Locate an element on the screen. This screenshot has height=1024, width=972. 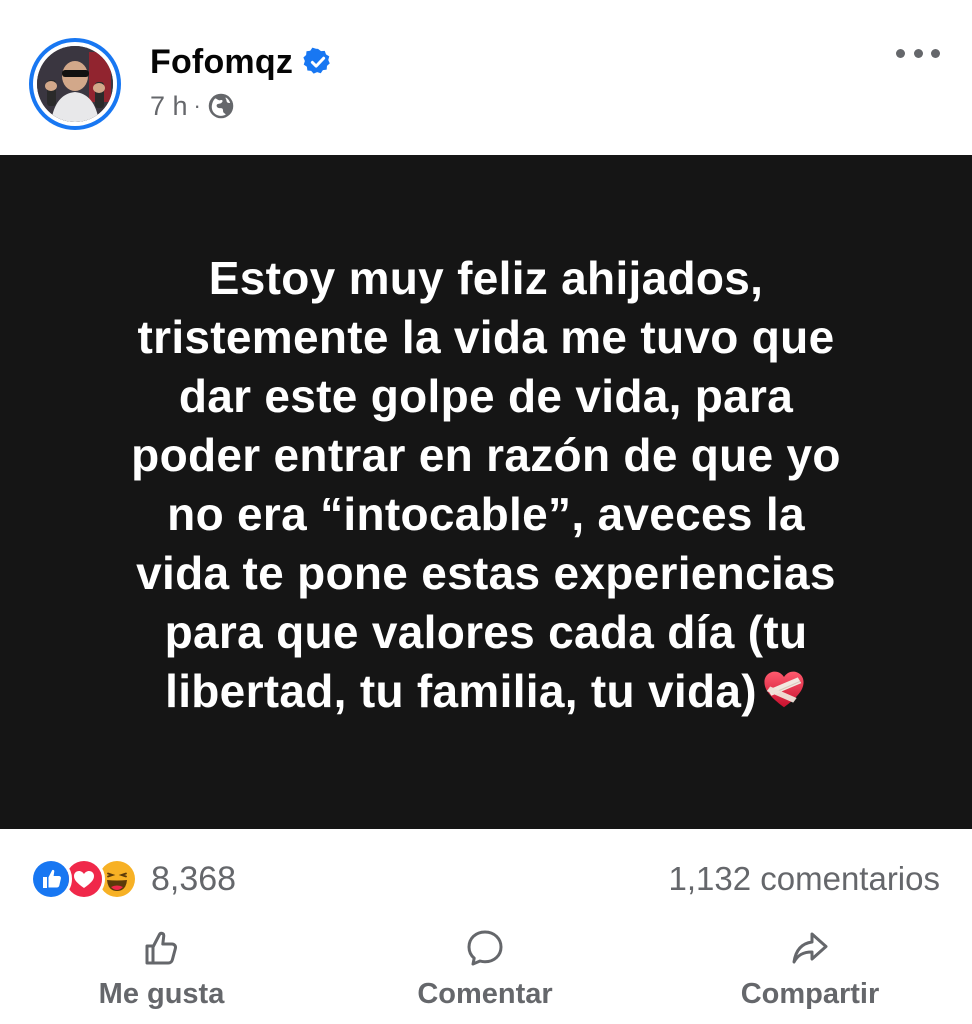
share-label: Compartir is located at coordinates (810, 994).